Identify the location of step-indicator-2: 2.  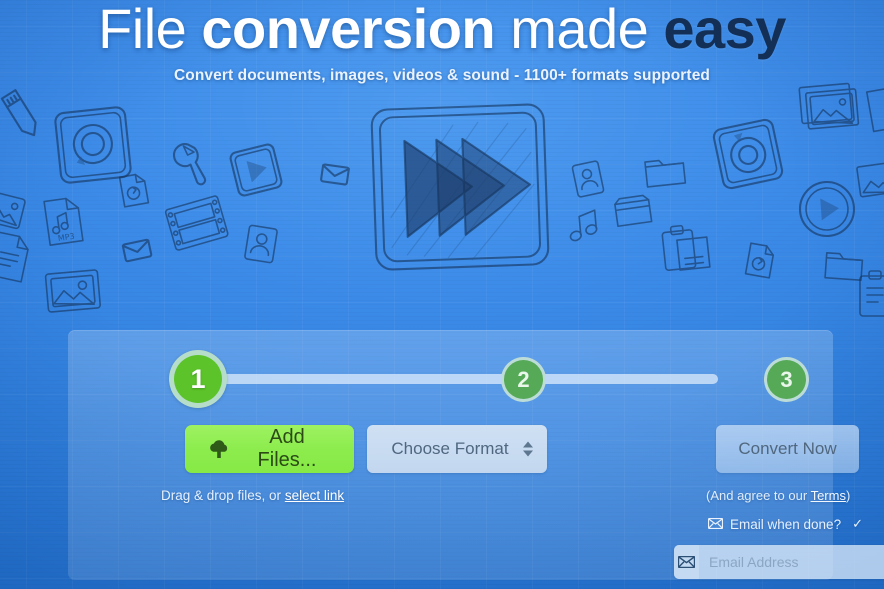
(523, 379).